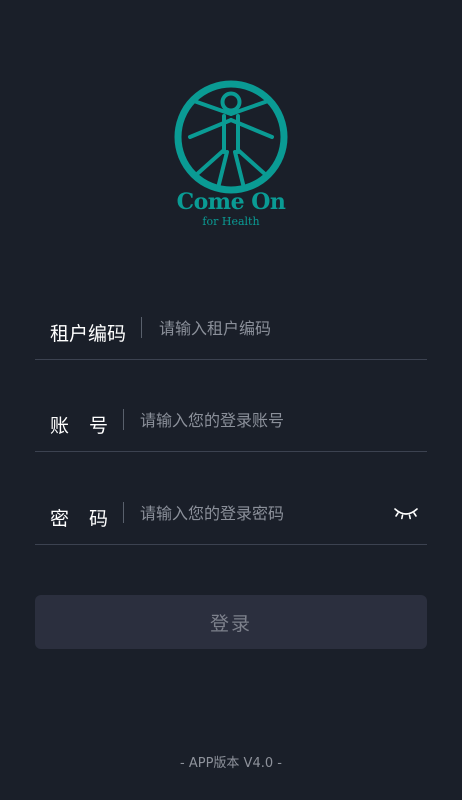 Image resolution: width=462 pixels, height=800 pixels. I want to click on app-logo: Come On for Health, so click(231, 155).